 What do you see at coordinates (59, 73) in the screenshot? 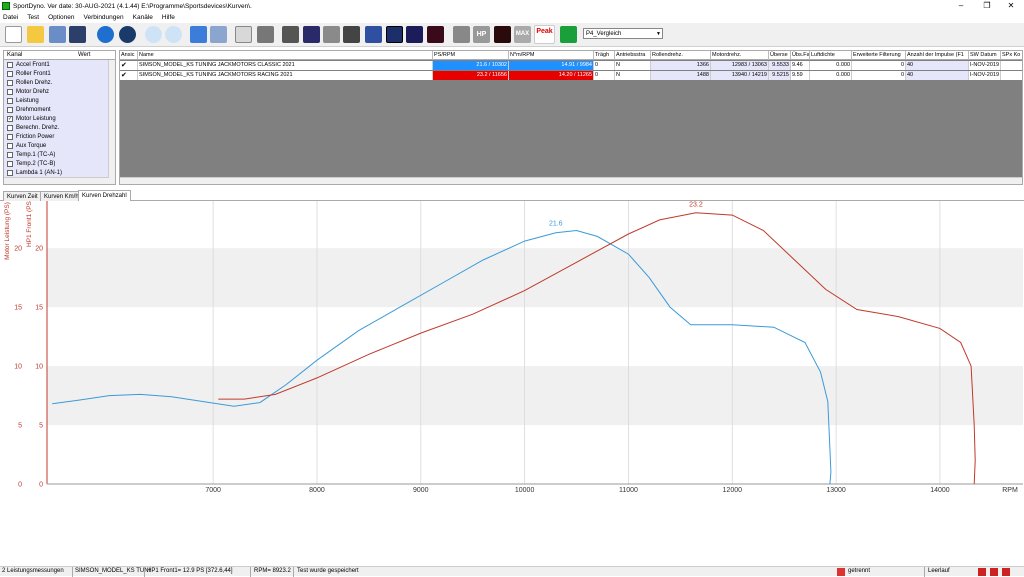
I see `channel-item: Roller Front1` at bounding box center [59, 73].